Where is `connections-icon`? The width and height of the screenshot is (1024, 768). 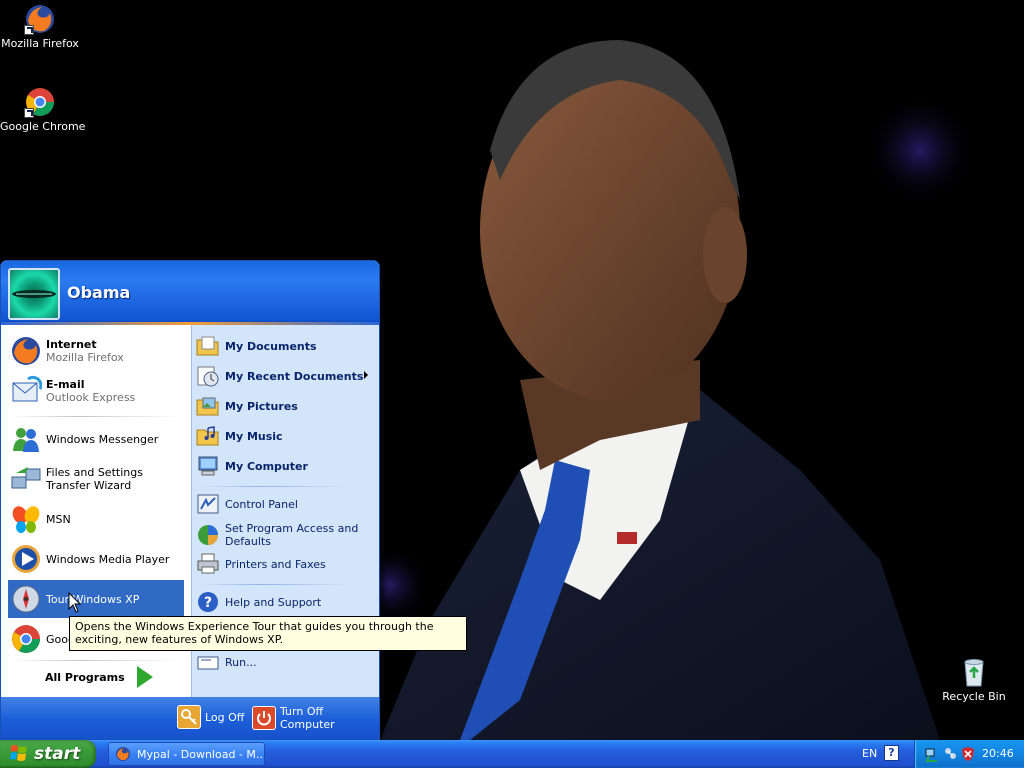
connections-icon is located at coordinates (950, 755).